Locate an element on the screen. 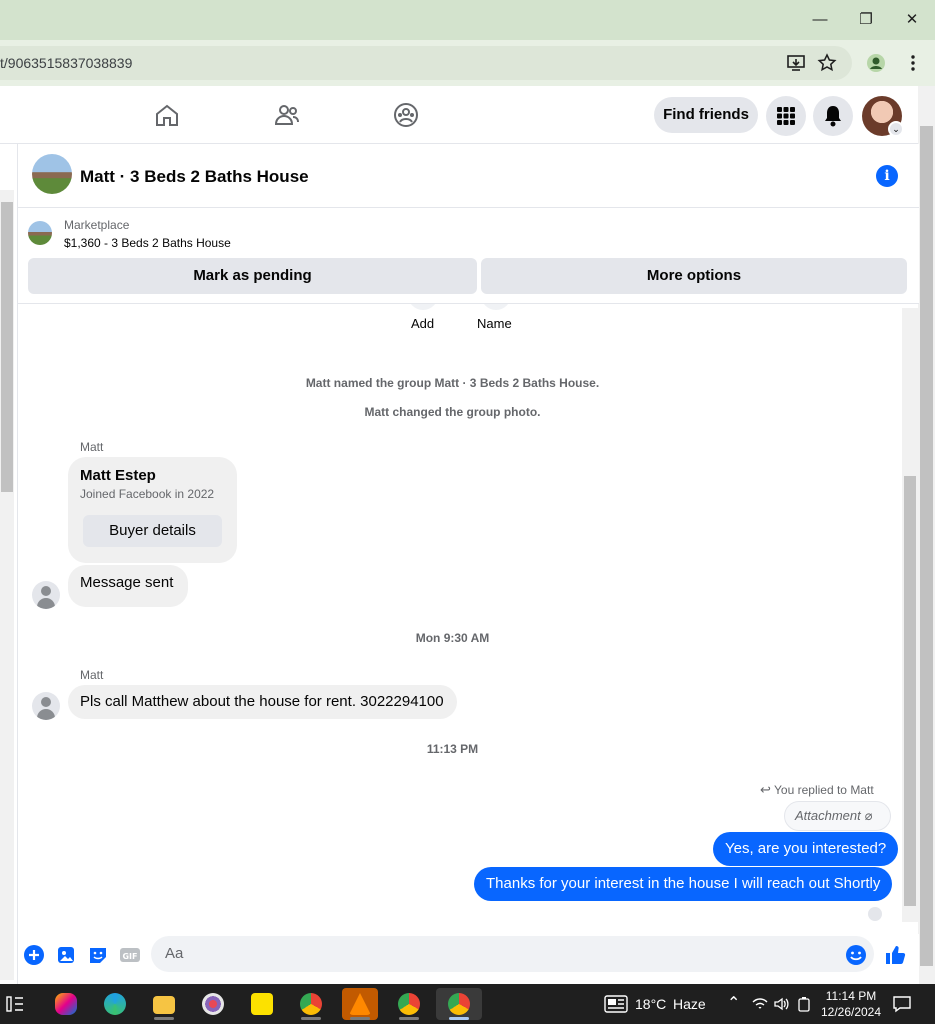 Image resolution: width=935 pixels, height=1024 pixels. weather-text: Haze is located at coordinates (689, 1004).